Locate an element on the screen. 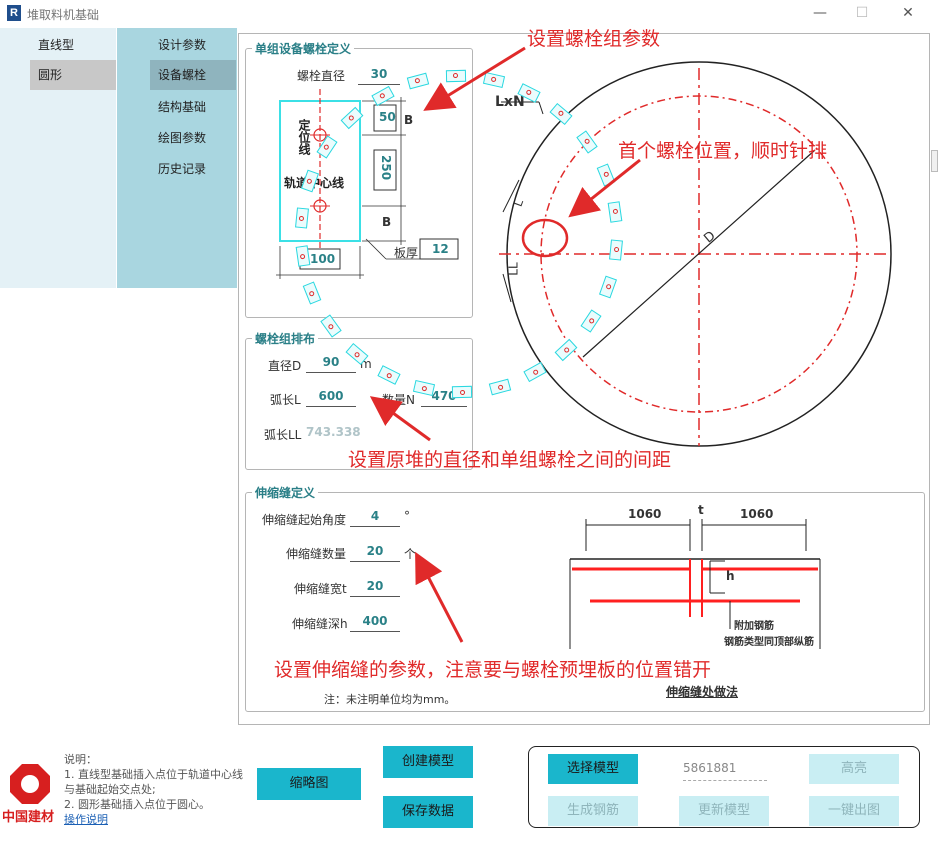 Image resolution: width=938 pixels, height=841 pixels. sub-nav: 设计参数 设备螺栓 结构基础 绘图参数 历史记录 is located at coordinates (177, 158).